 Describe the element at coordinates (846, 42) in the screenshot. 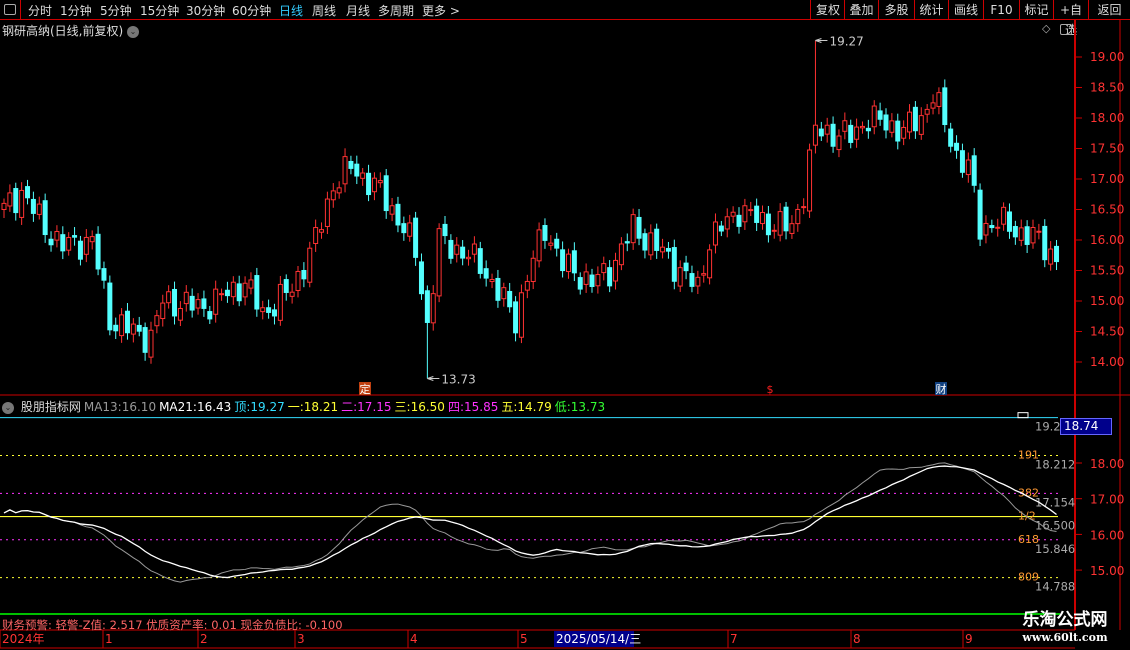

I see `high-label: 19.27` at that location.